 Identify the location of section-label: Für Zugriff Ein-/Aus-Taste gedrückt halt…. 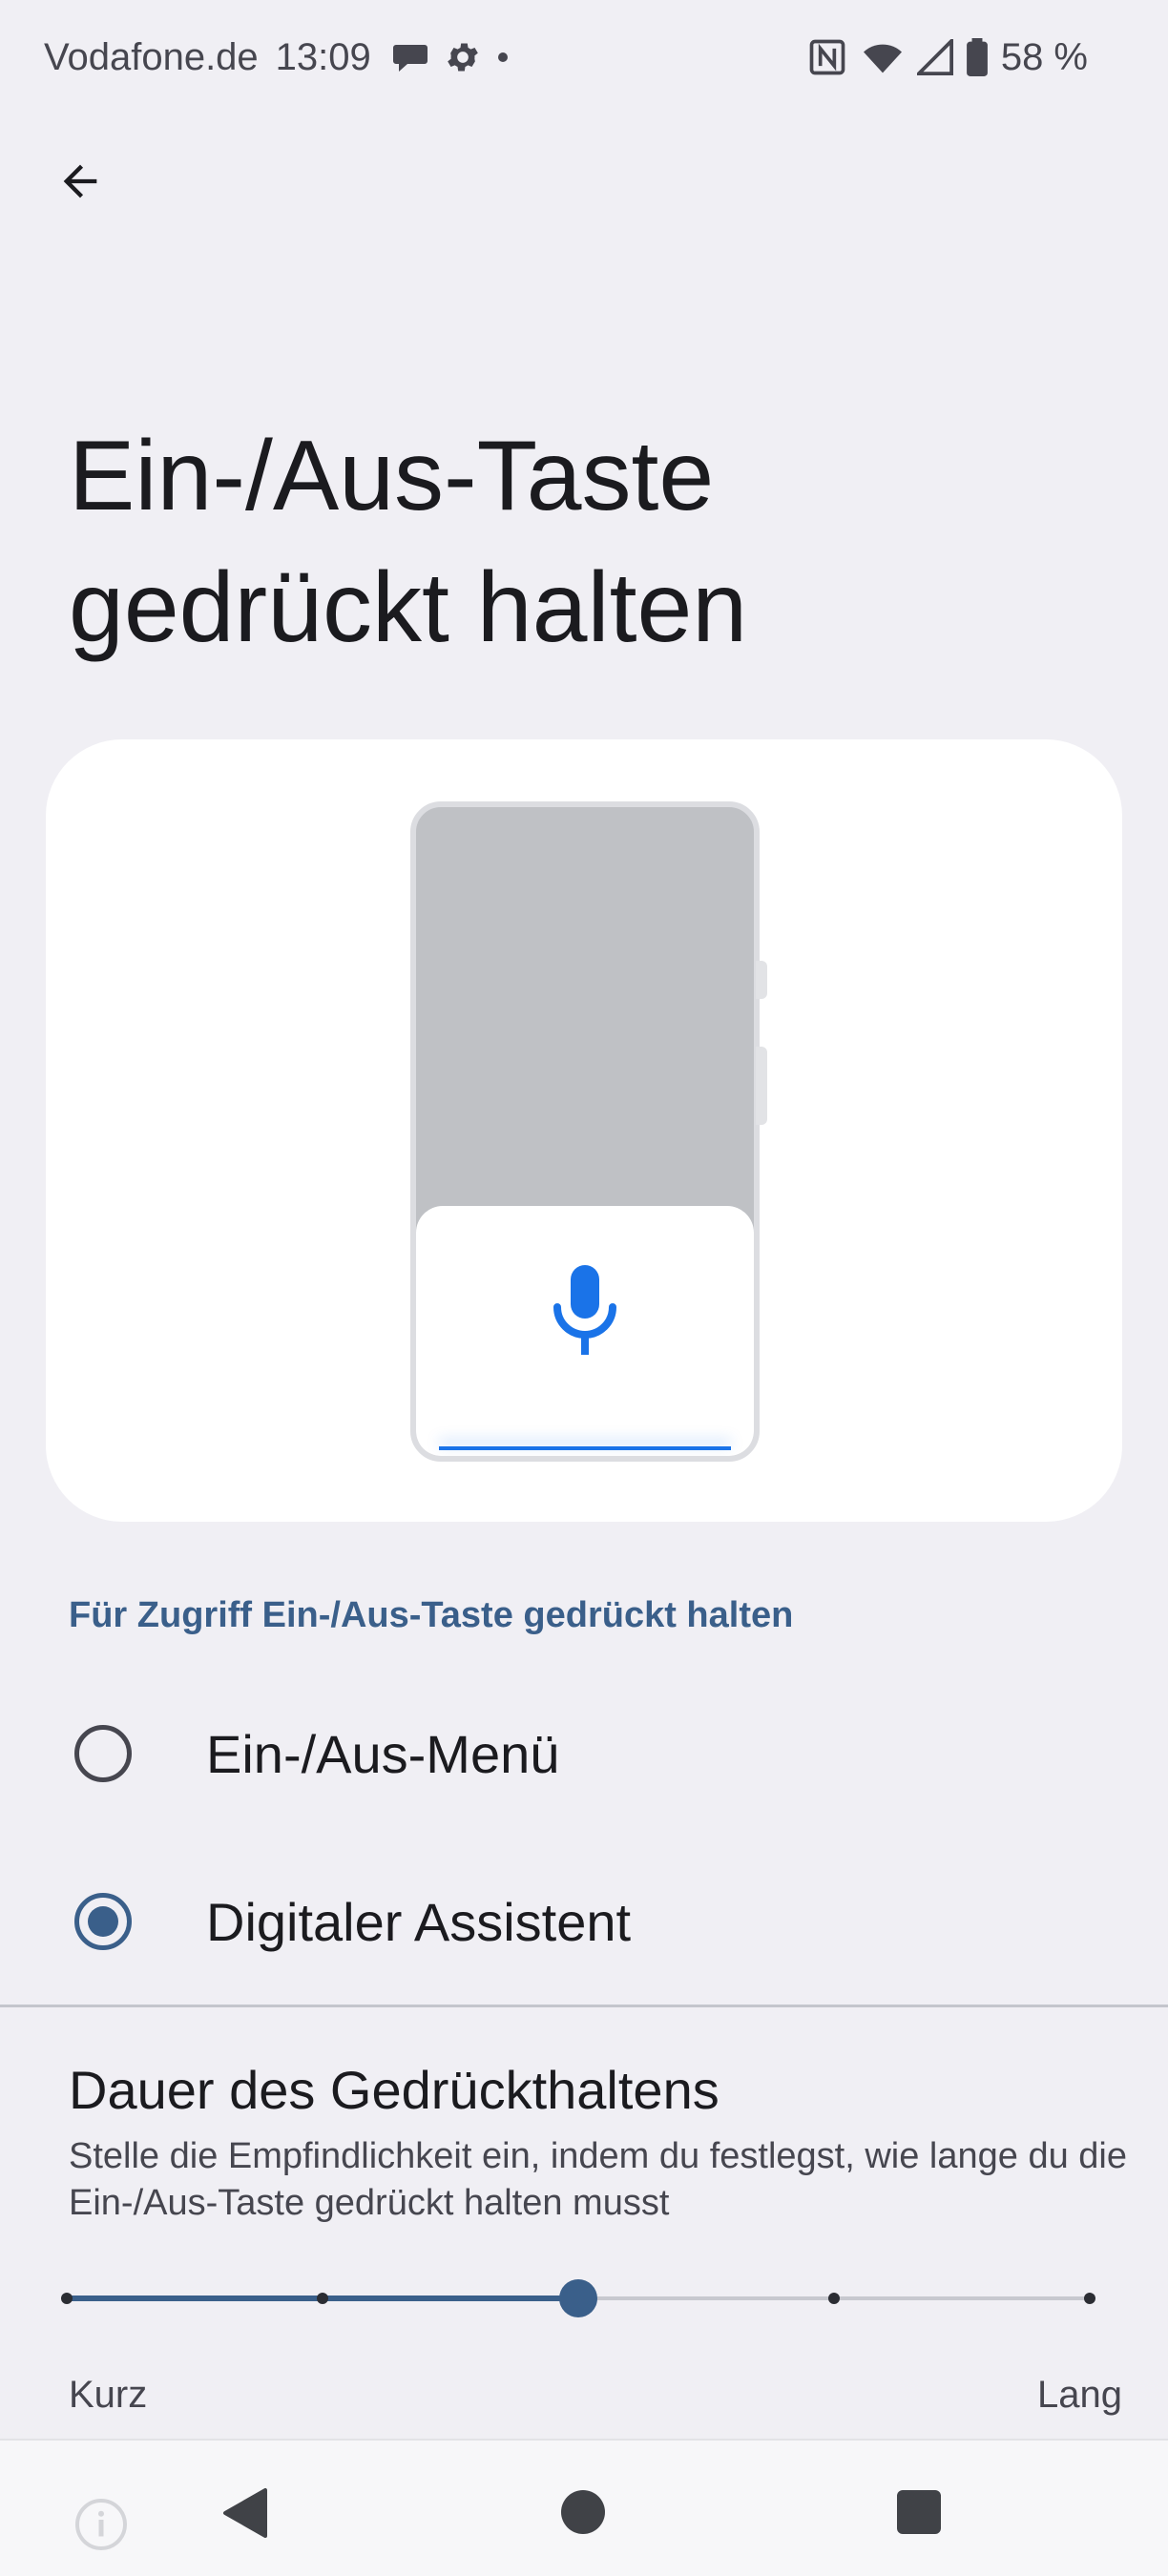
(431, 1615).